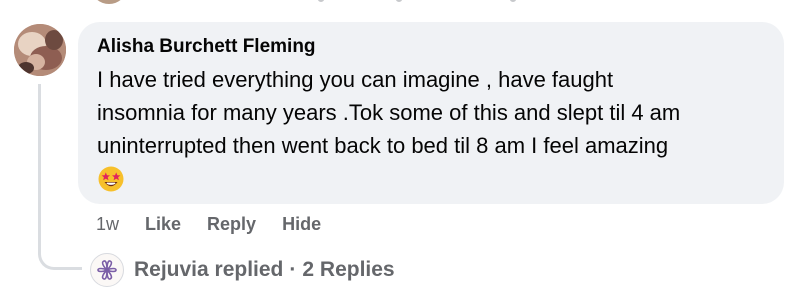  What do you see at coordinates (301, 224) in the screenshot?
I see `hide-button: Hide` at bounding box center [301, 224].